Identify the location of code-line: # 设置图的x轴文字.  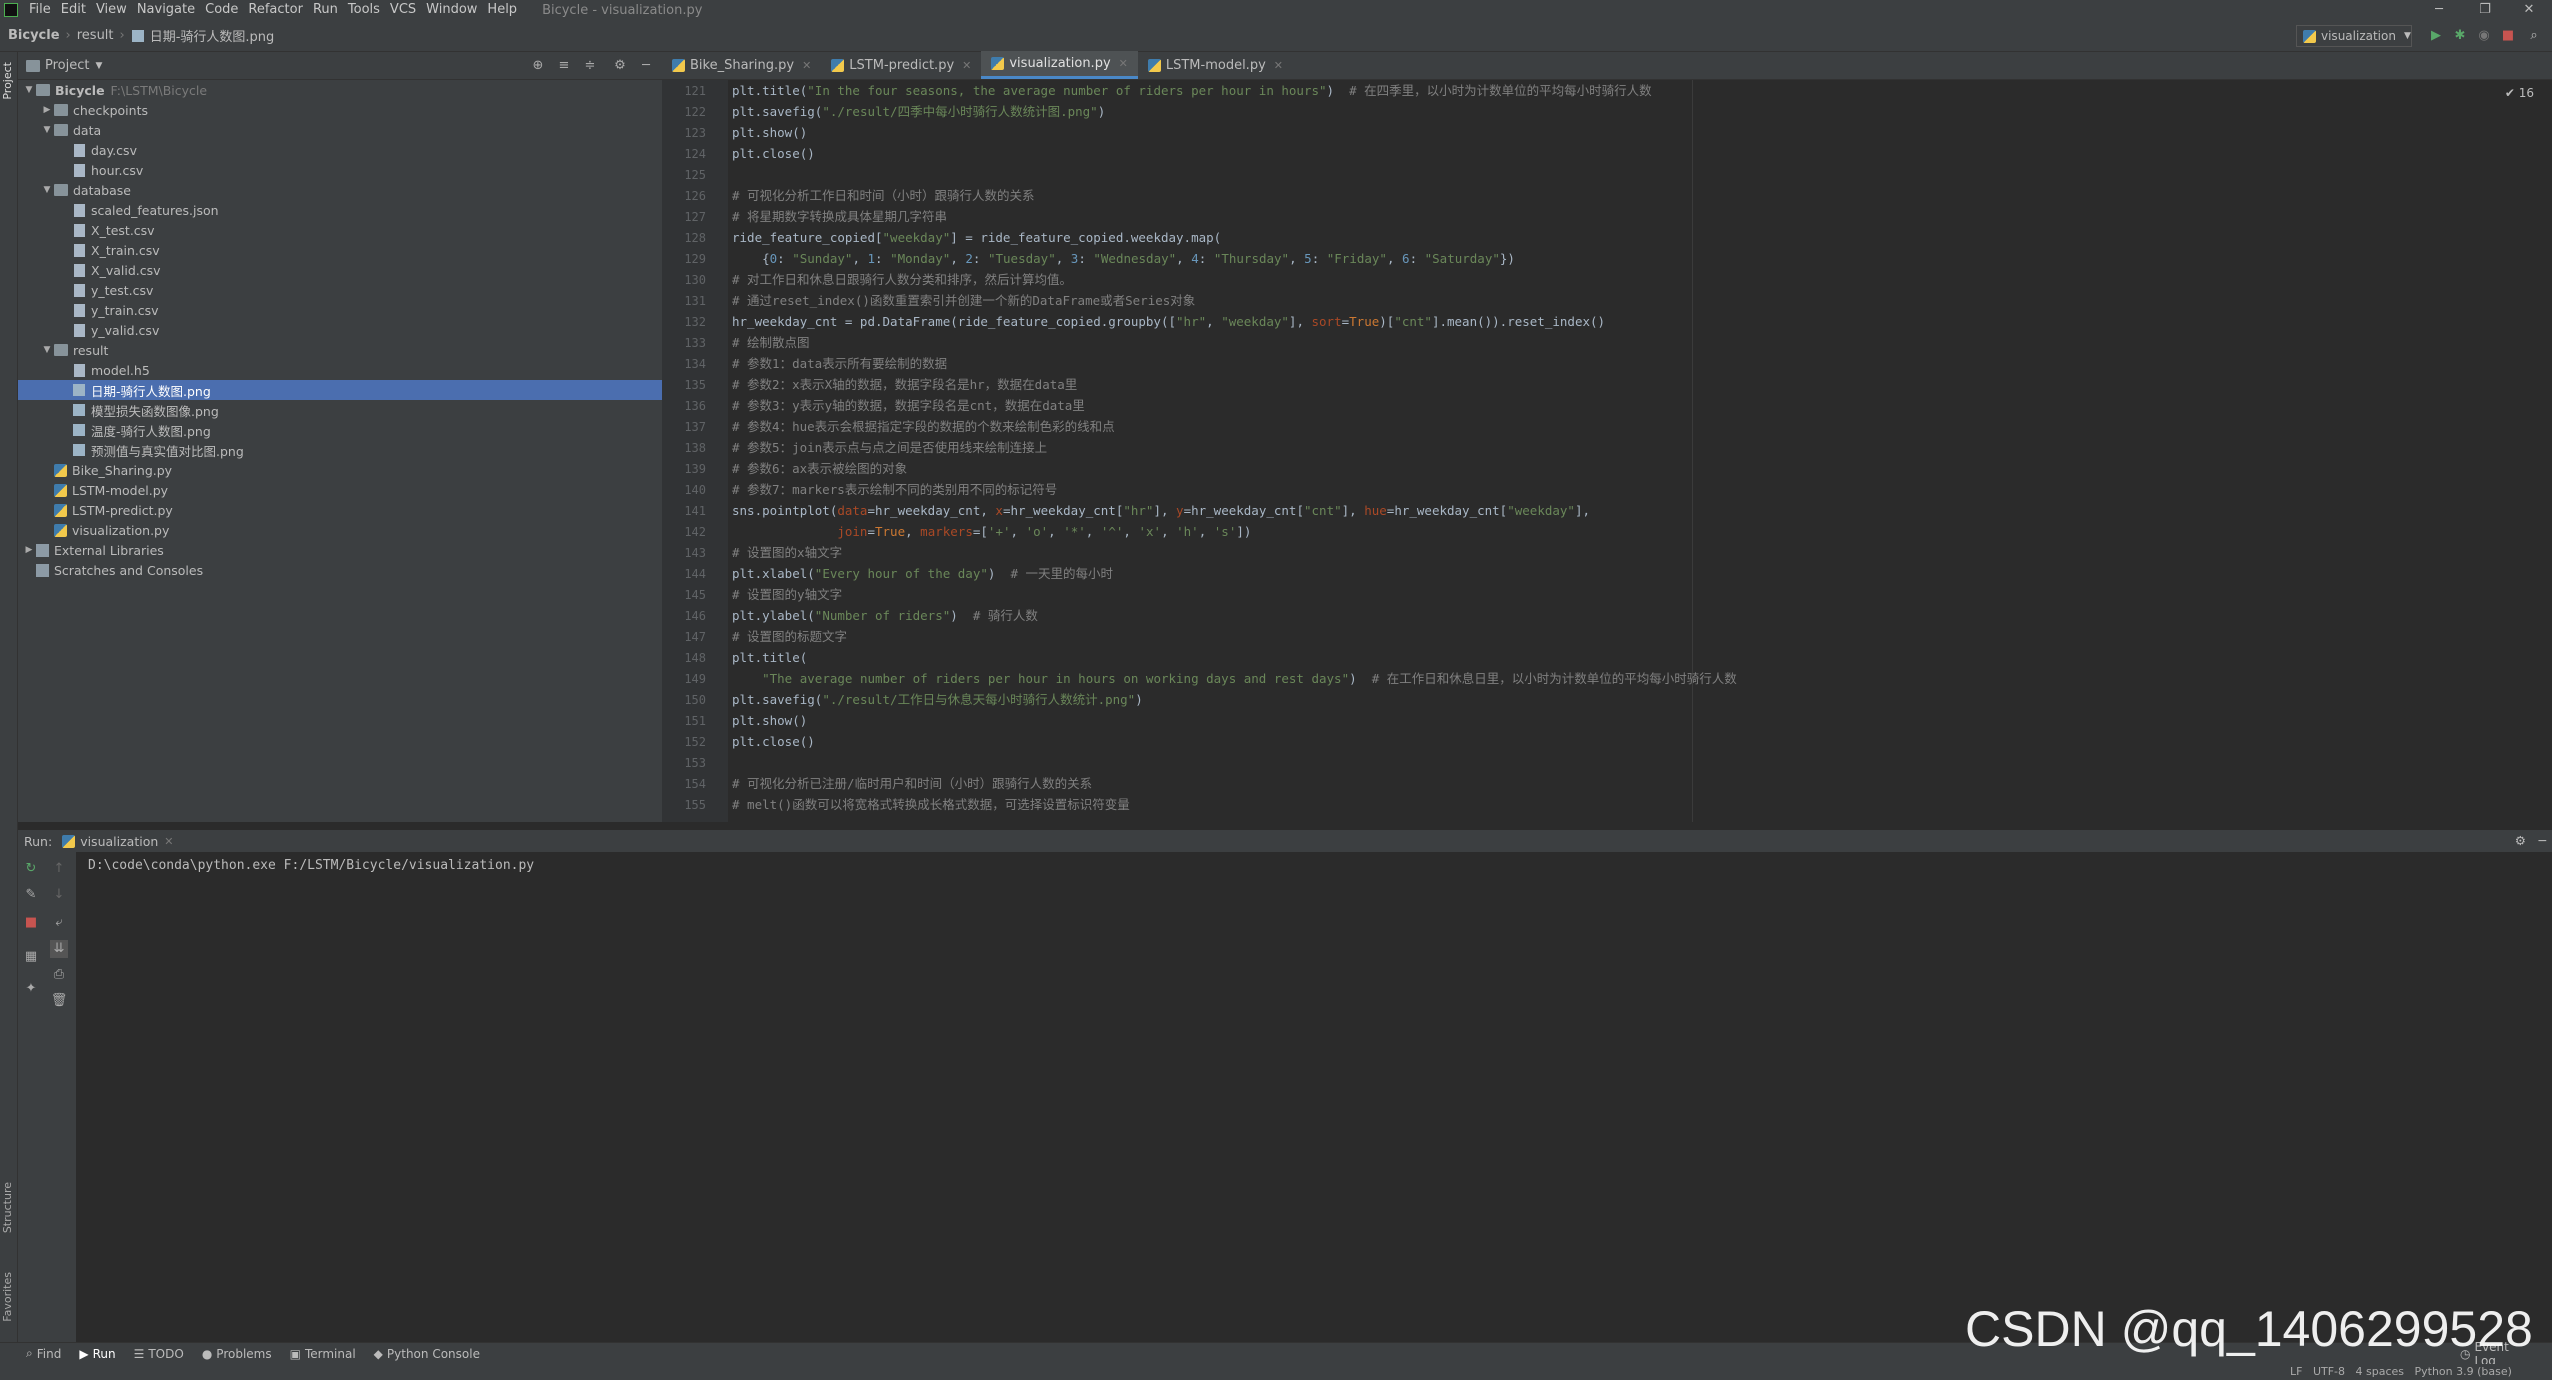
(787, 552).